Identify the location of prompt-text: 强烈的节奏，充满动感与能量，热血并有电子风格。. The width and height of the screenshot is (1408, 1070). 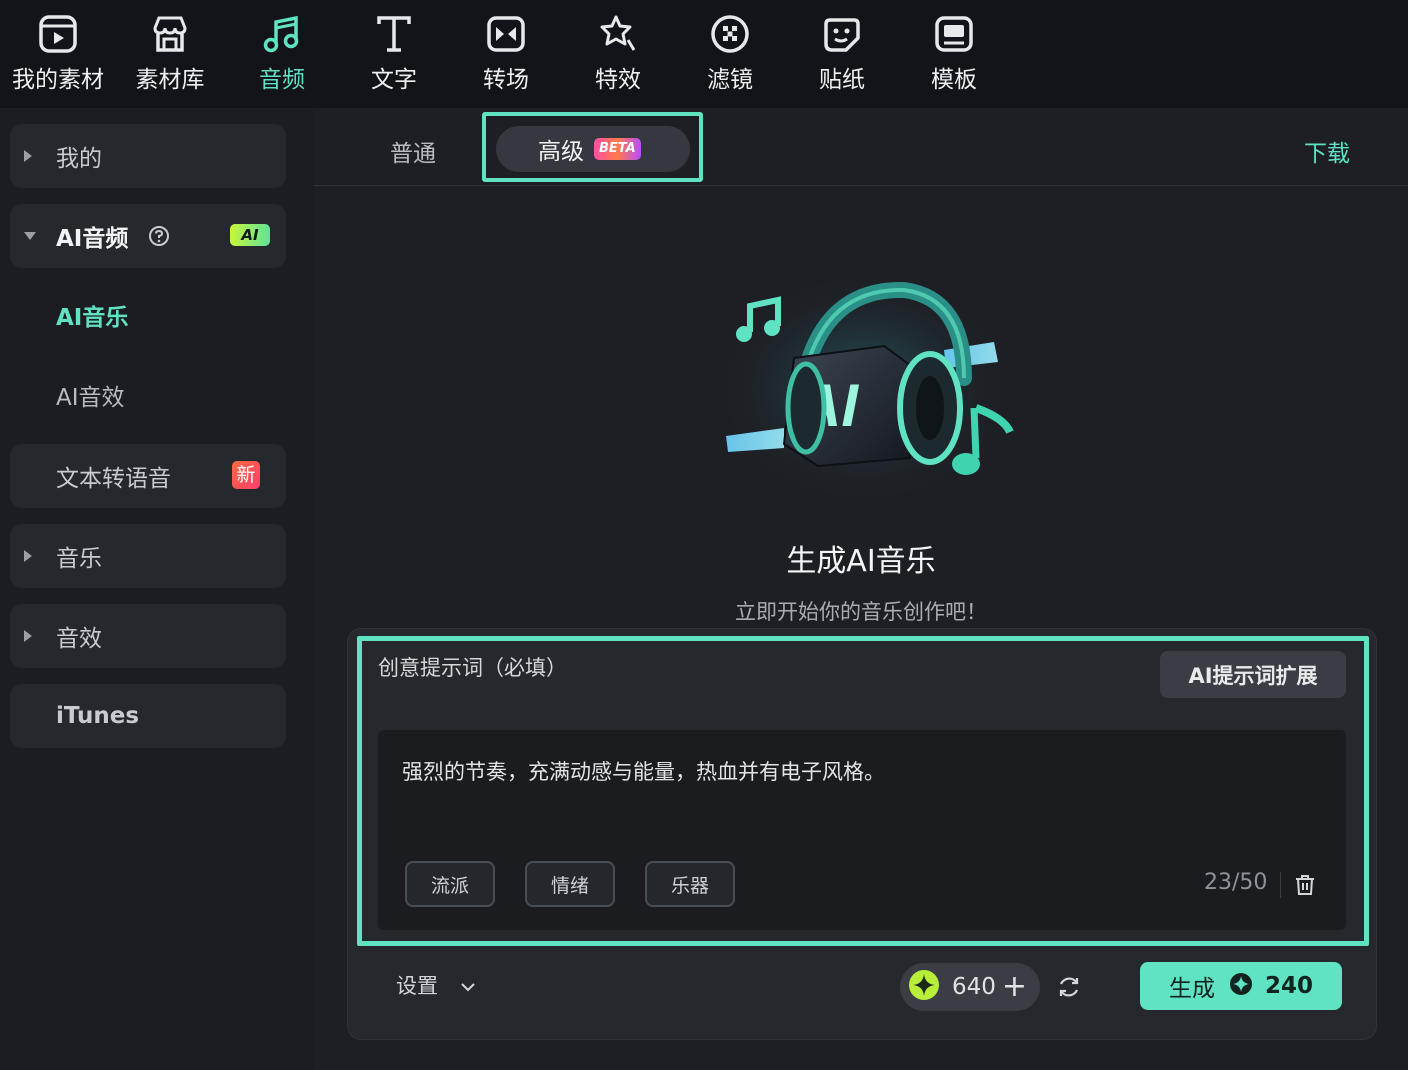
(643, 772).